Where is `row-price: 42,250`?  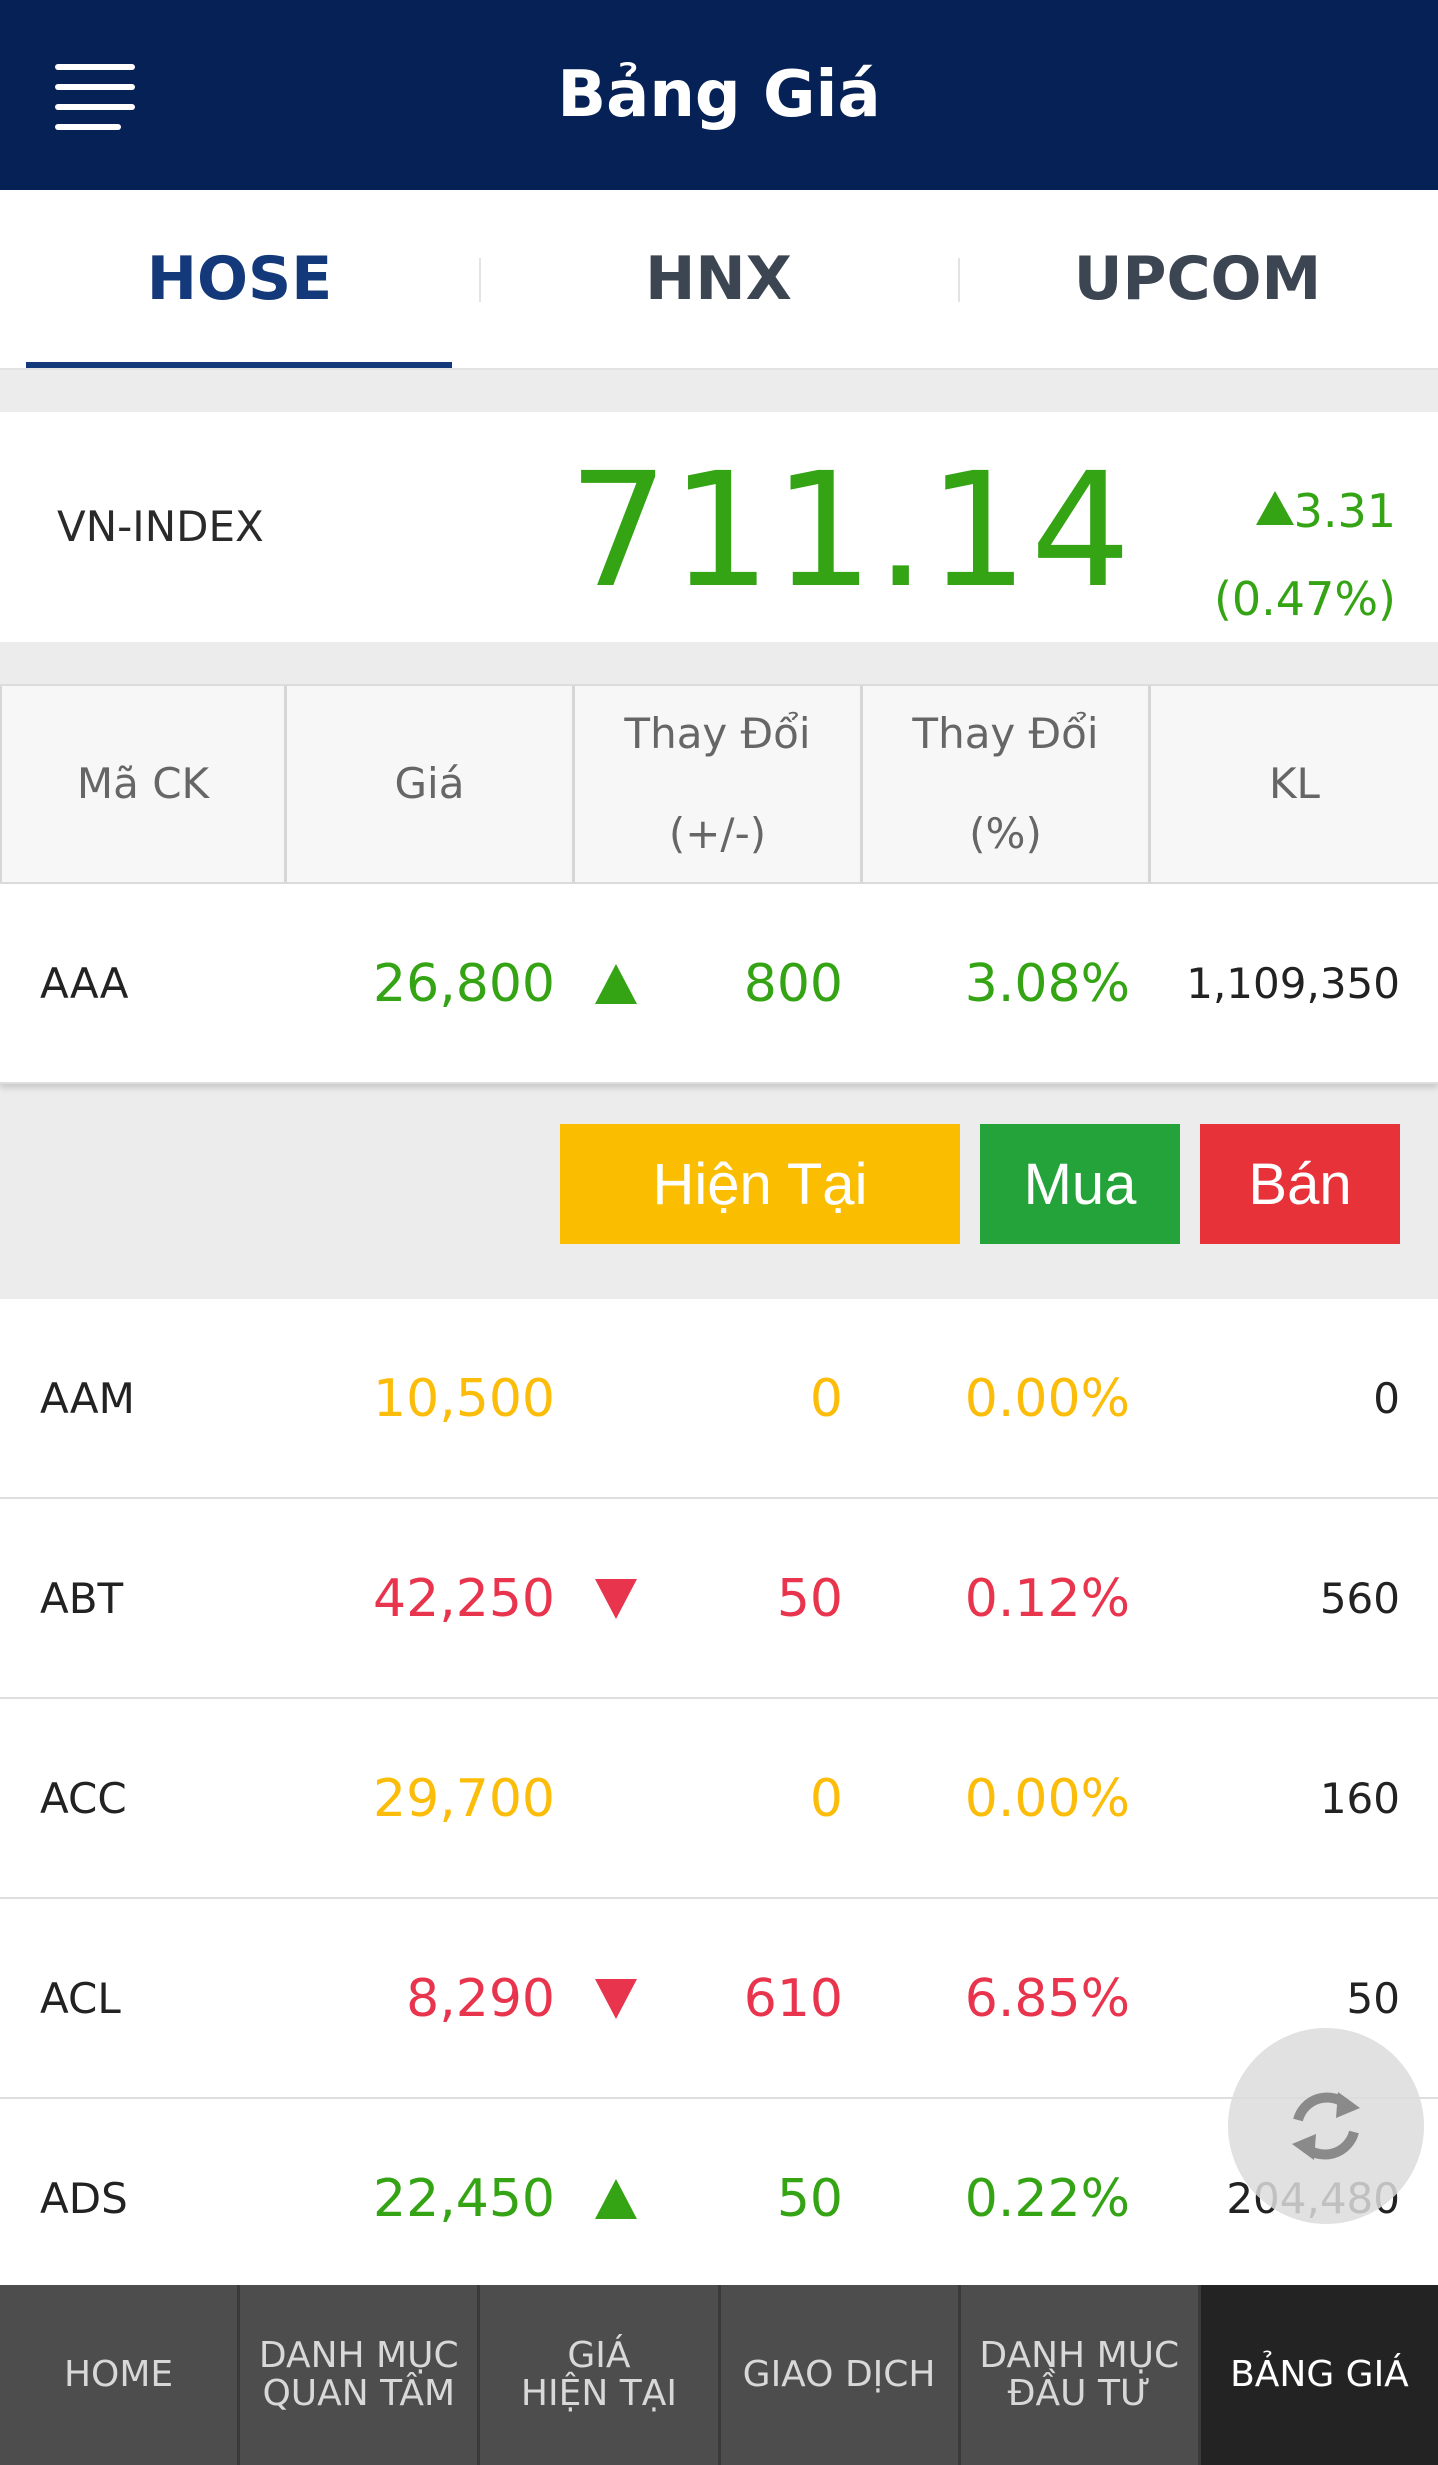 row-price: 42,250 is located at coordinates (464, 1599).